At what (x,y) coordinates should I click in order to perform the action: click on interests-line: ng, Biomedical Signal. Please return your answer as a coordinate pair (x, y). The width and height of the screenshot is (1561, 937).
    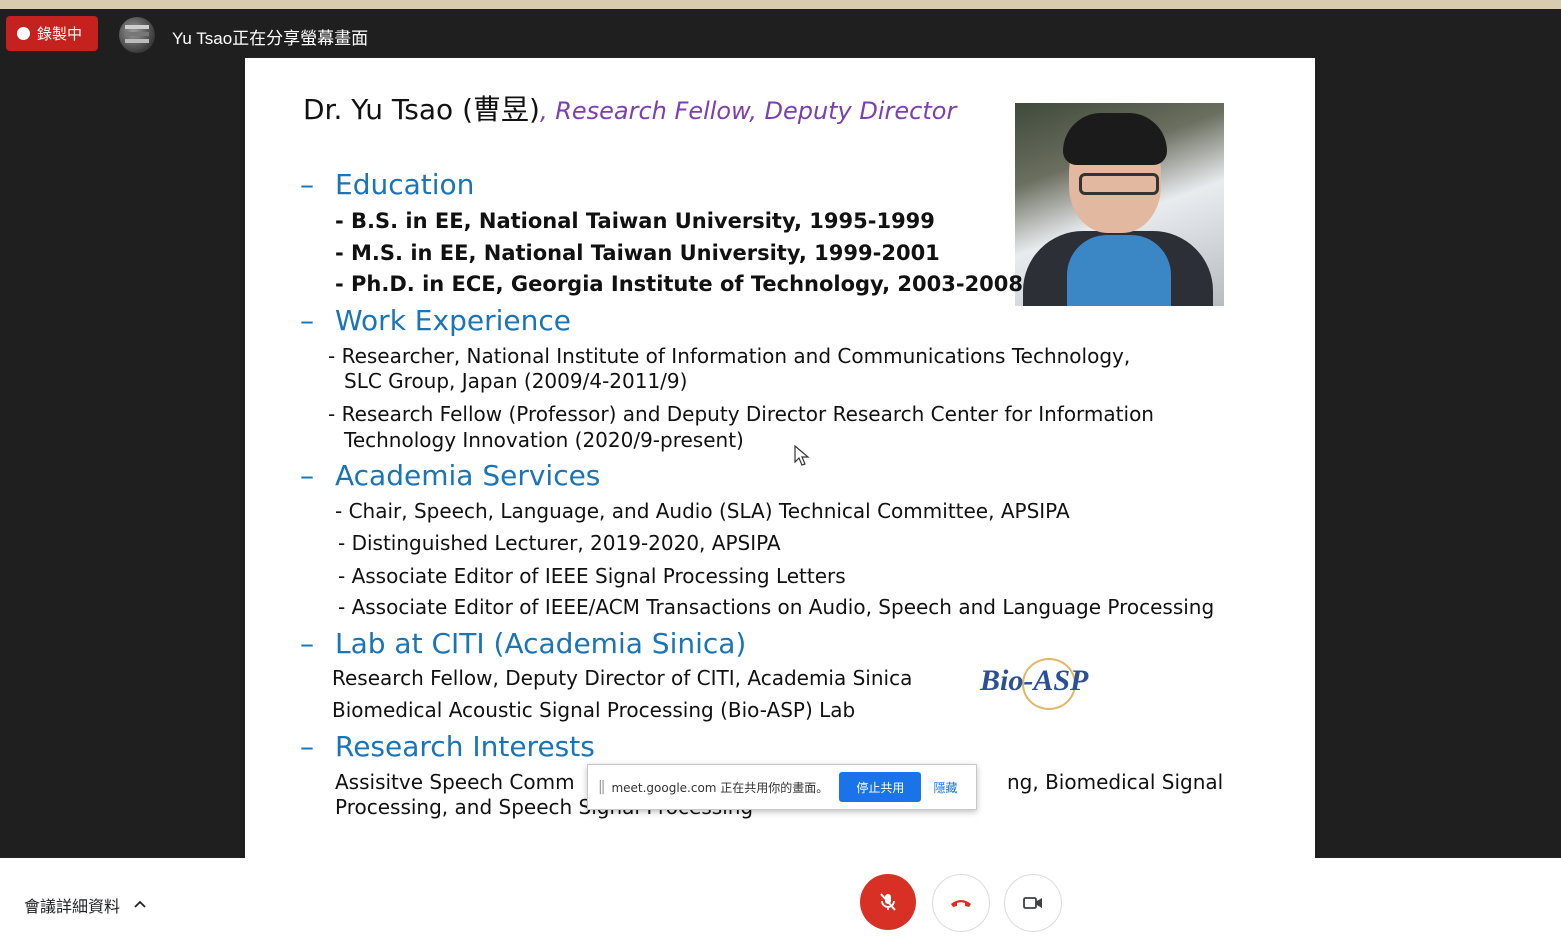
    Looking at the image, I should click on (1115, 782).